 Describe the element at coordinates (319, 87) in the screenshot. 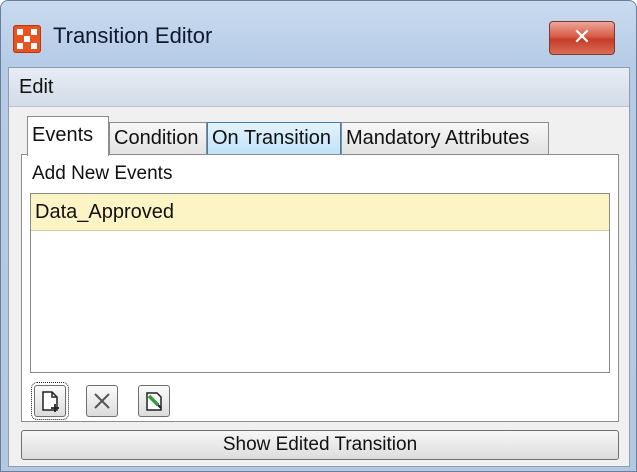

I see `menu-bar: Edit` at that location.